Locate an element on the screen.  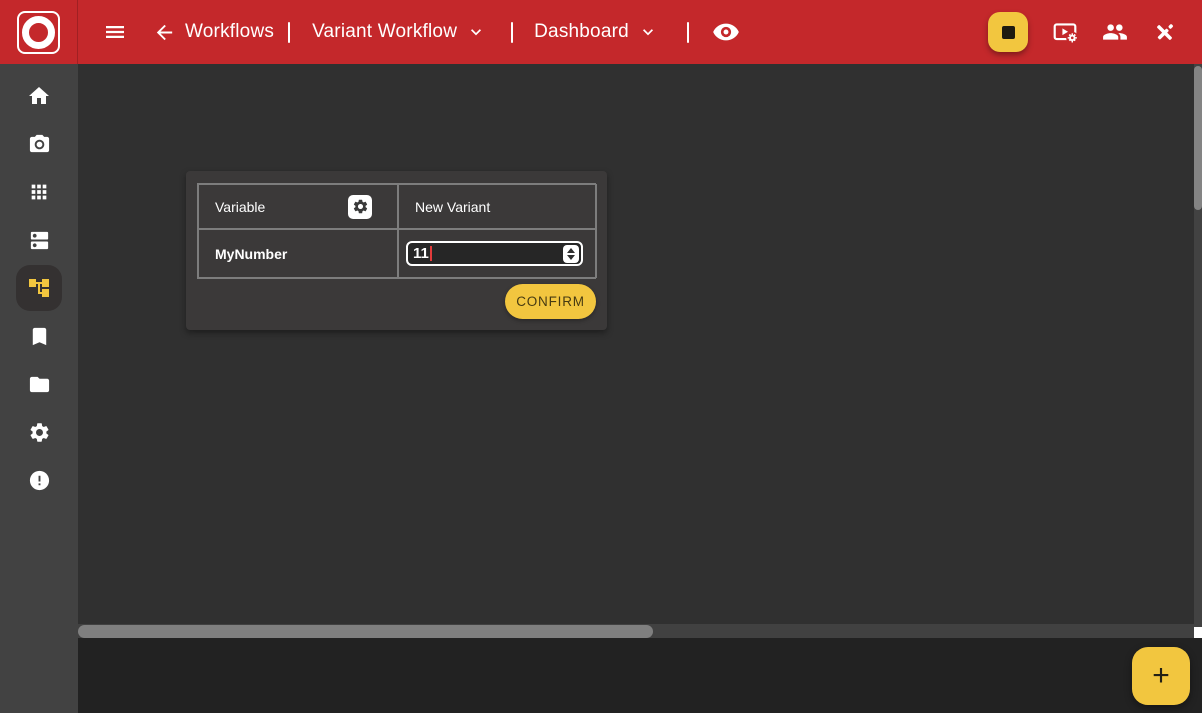
sidebar-item-errors is located at coordinates (39, 480).